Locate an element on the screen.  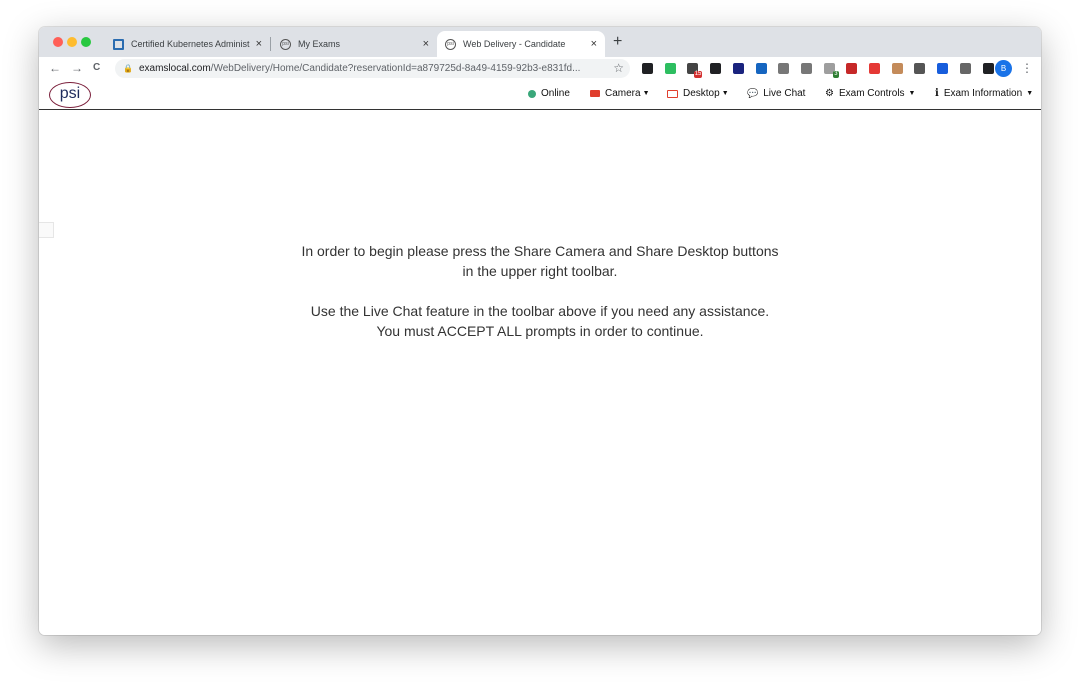
extensions-icon is located at coordinates (988, 68).